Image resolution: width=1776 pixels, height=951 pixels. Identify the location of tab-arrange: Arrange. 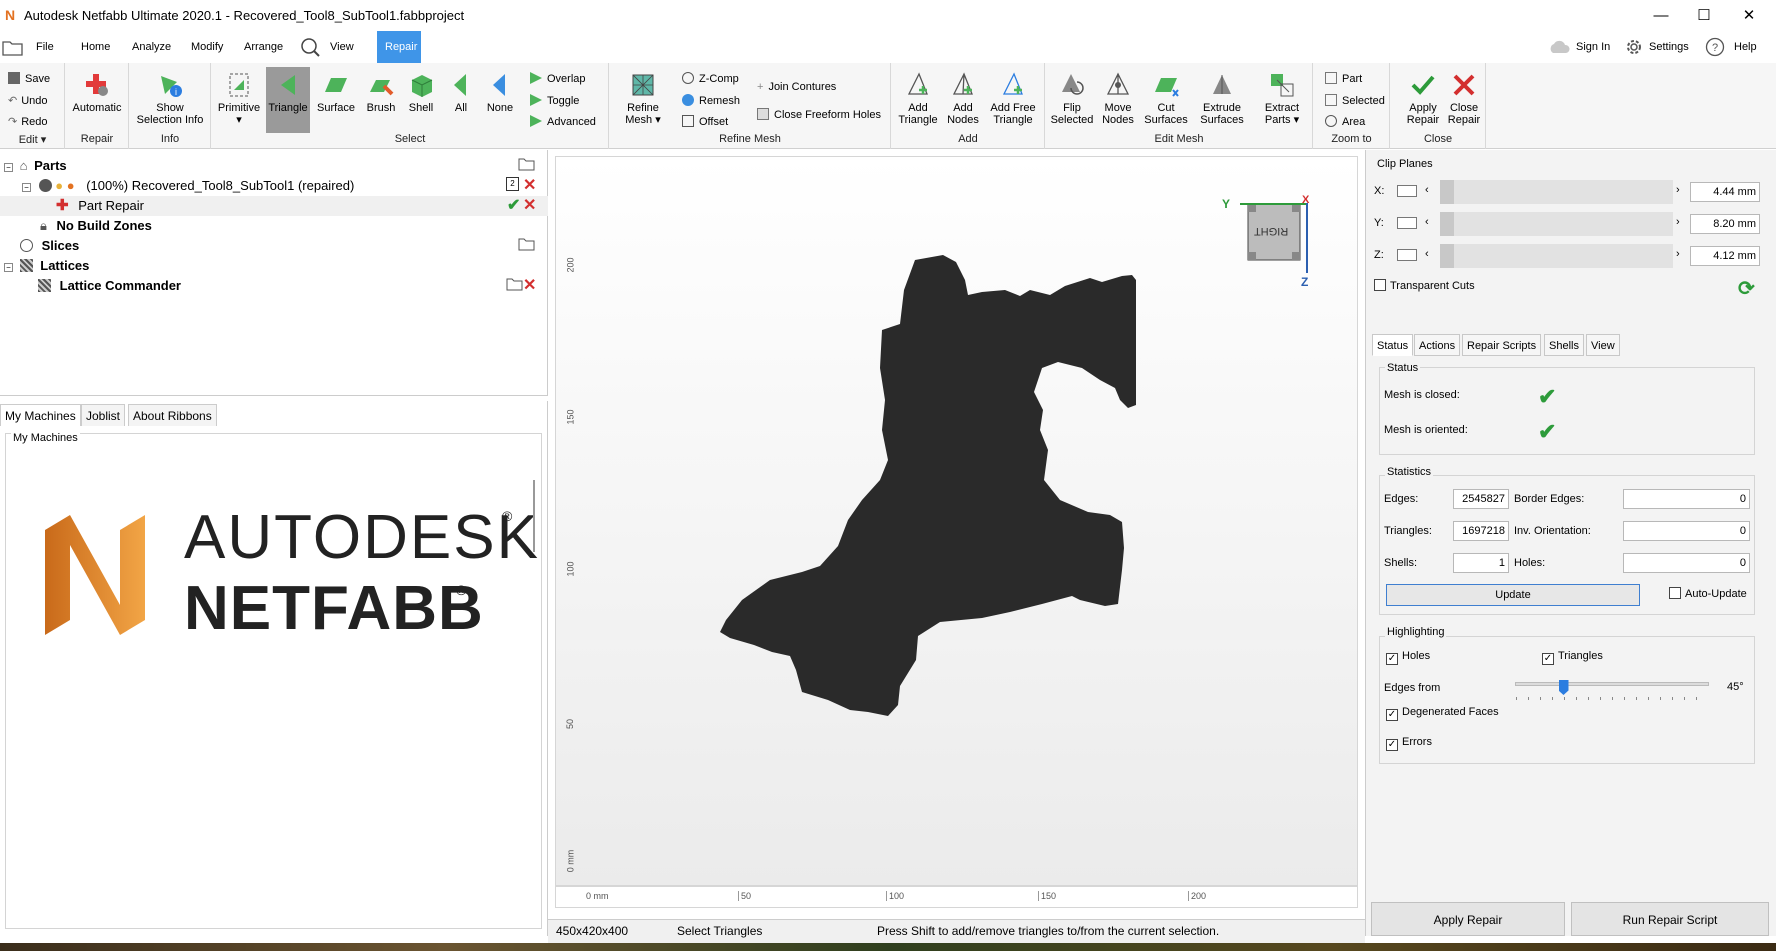
(263, 47).